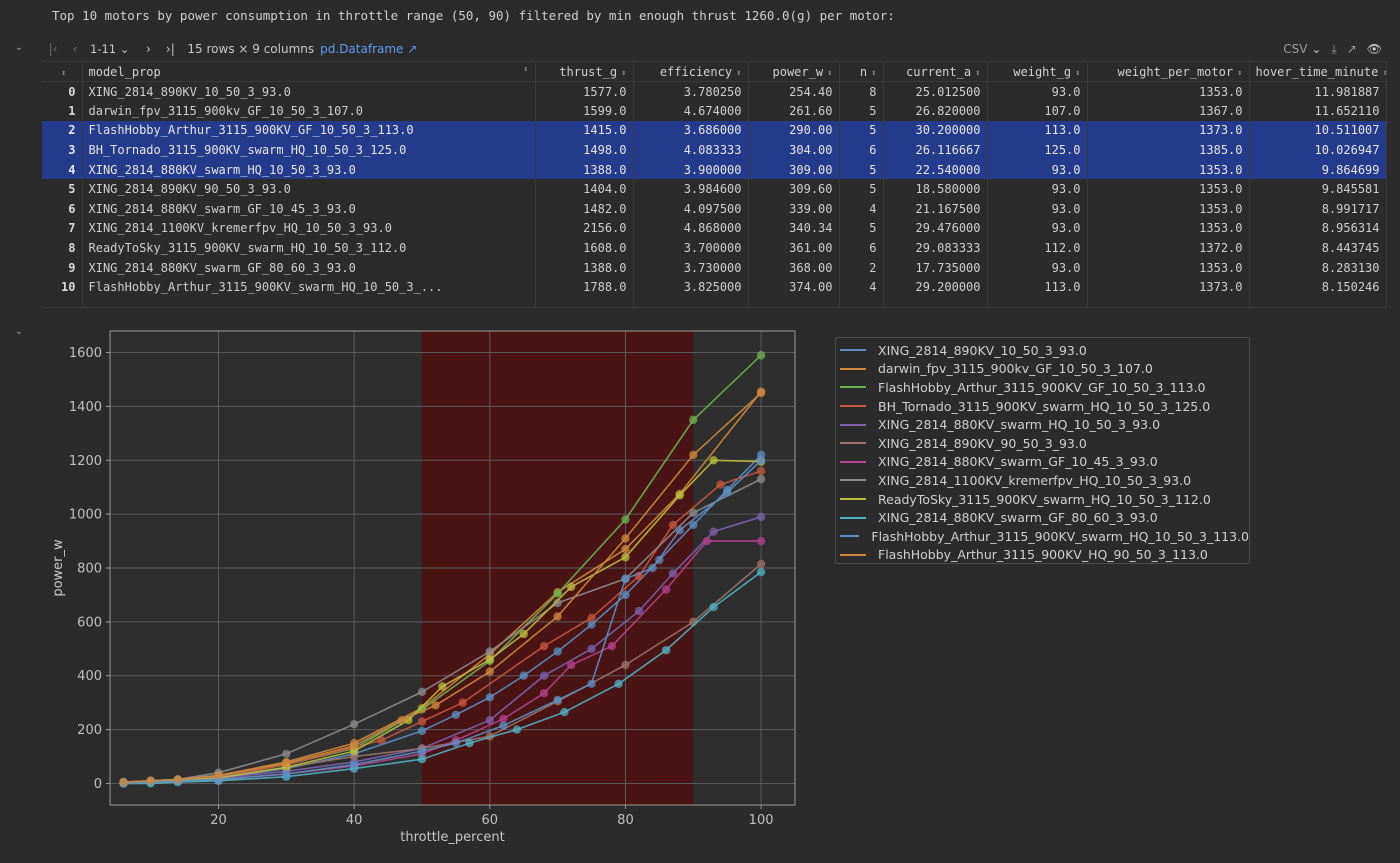 The width and height of the screenshot is (1400, 863). What do you see at coordinates (935, 189) in the screenshot?
I see `table-cell-current_a: 18.580000` at bounding box center [935, 189].